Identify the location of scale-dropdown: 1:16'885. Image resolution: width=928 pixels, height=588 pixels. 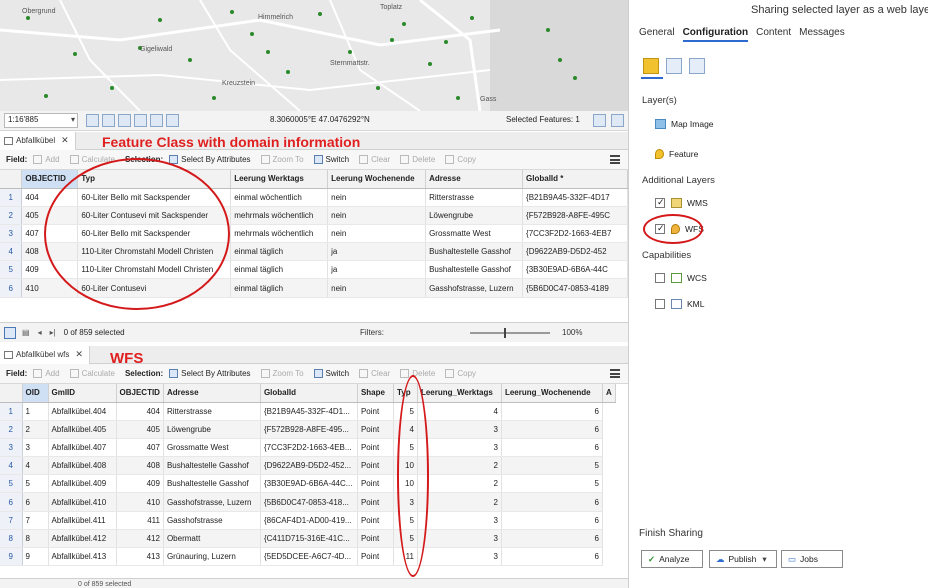
(41, 120).